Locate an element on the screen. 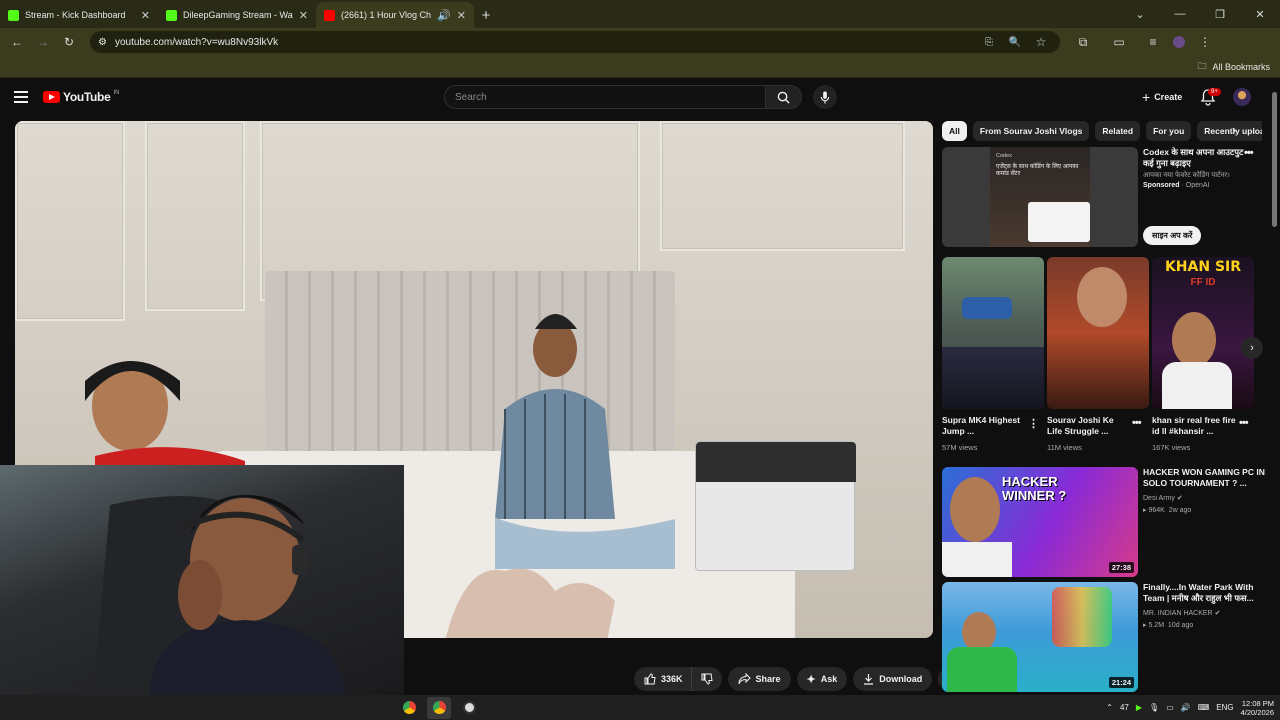 The width and height of the screenshot is (1280, 720). clock-time: 12:08 PM is located at coordinates (1257, 703).